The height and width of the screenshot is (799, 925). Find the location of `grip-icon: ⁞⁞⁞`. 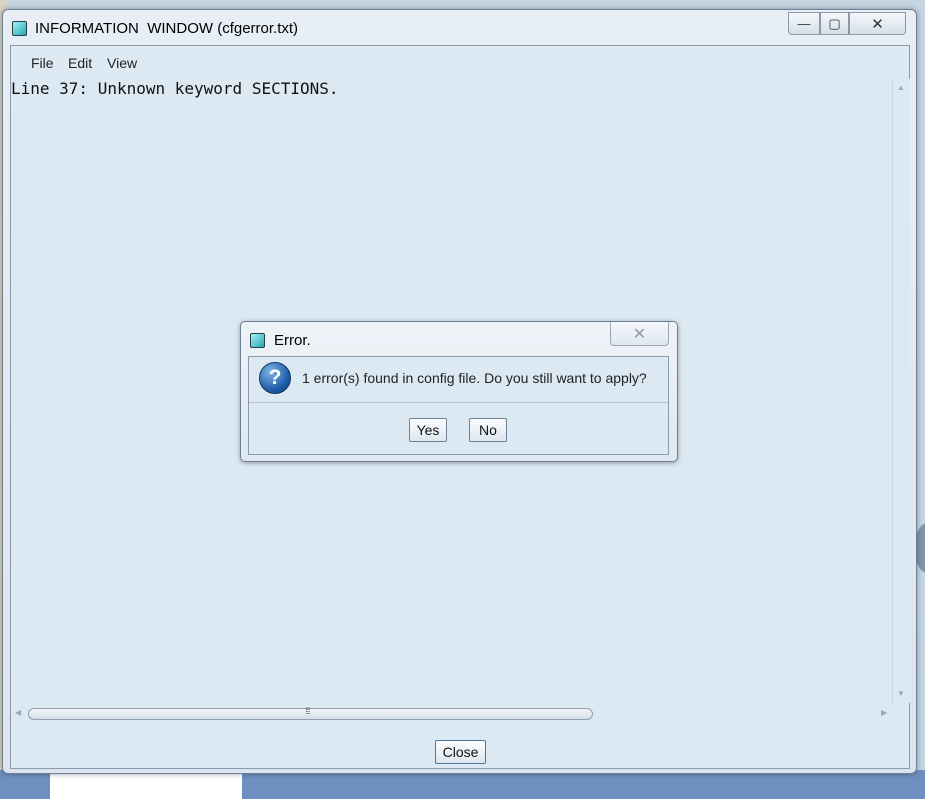

grip-icon: ⁞⁞⁞ is located at coordinates (307, 711).